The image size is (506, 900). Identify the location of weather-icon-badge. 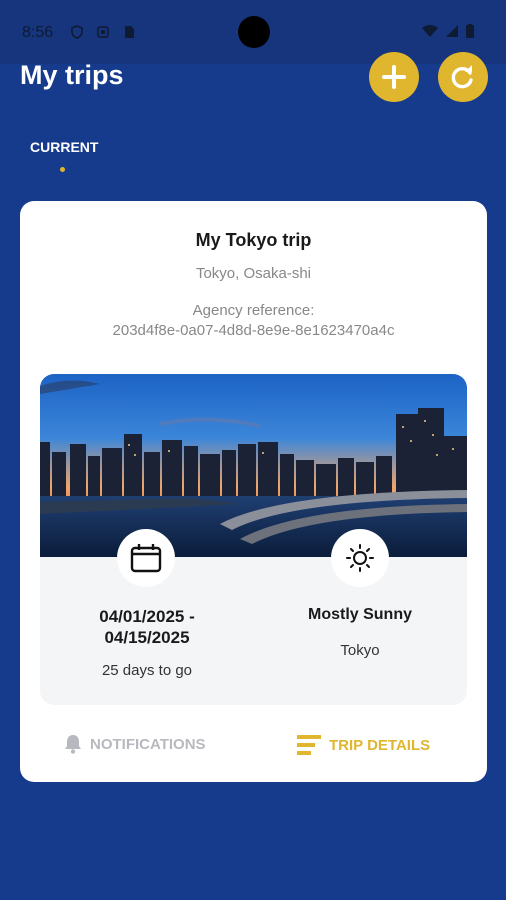
(360, 558).